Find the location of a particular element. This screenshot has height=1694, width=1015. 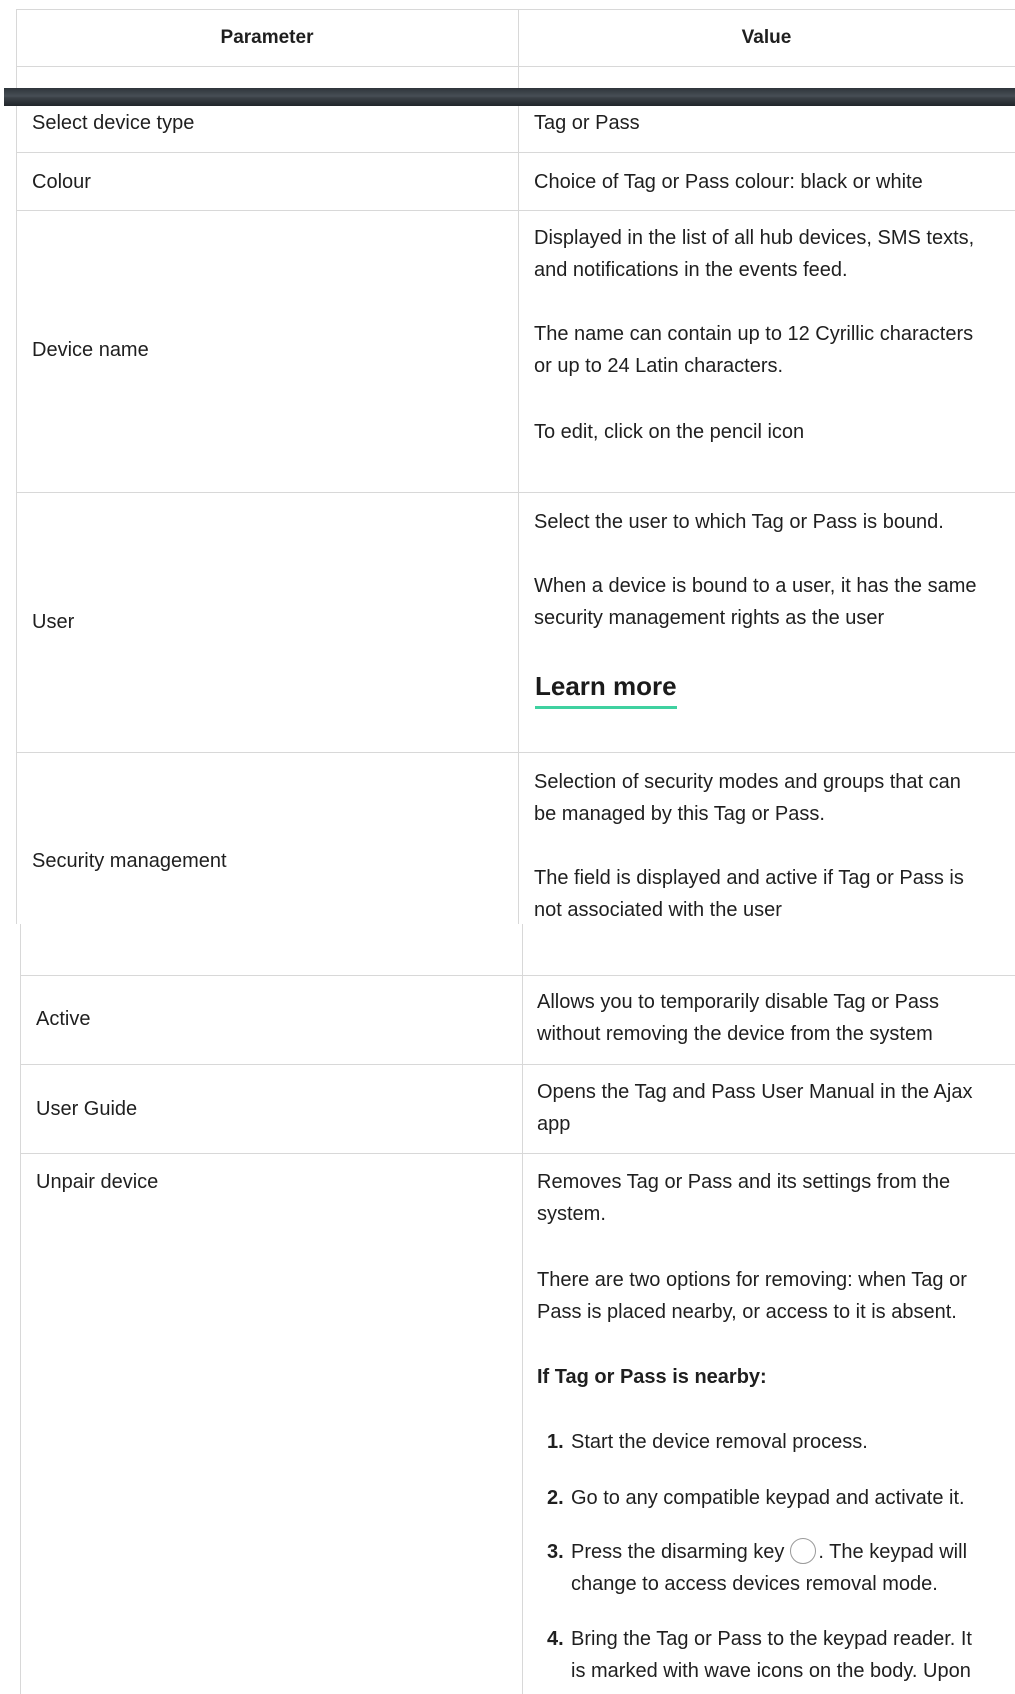

nearby-heading: If Tag or Pass is nearby: is located at coordinates (652, 1377).